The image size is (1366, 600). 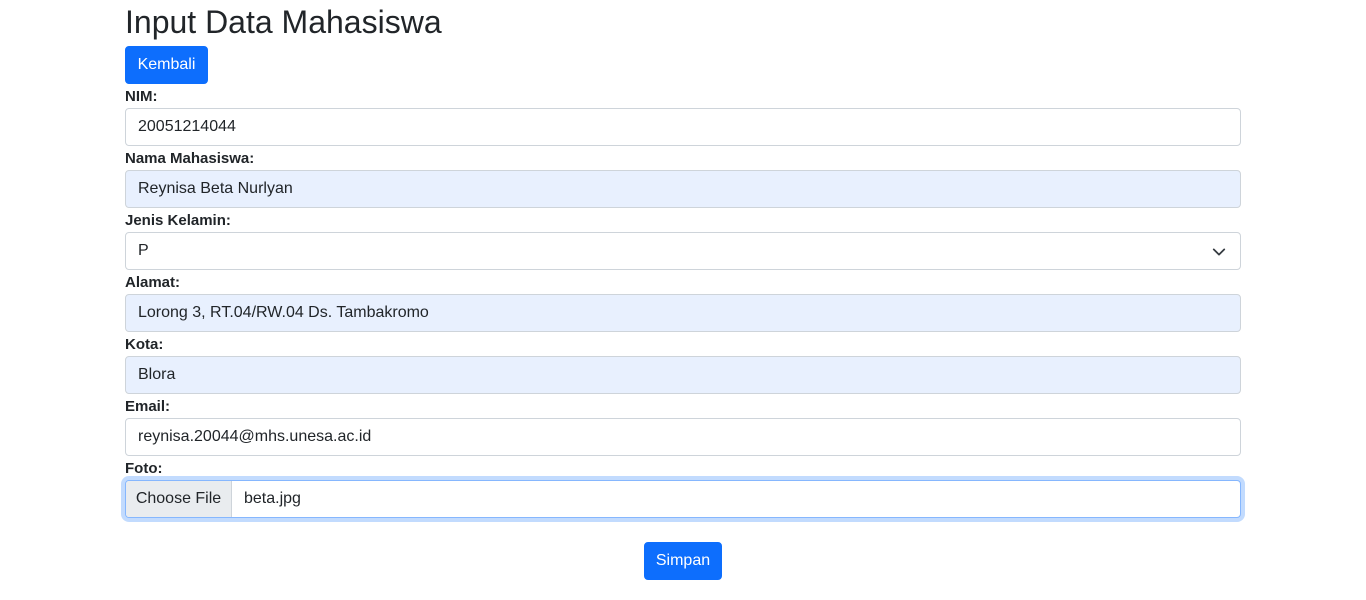 What do you see at coordinates (683, 437) in the screenshot?
I see `email-input: reynisa.20044@mhs.unesa.ac.id` at bounding box center [683, 437].